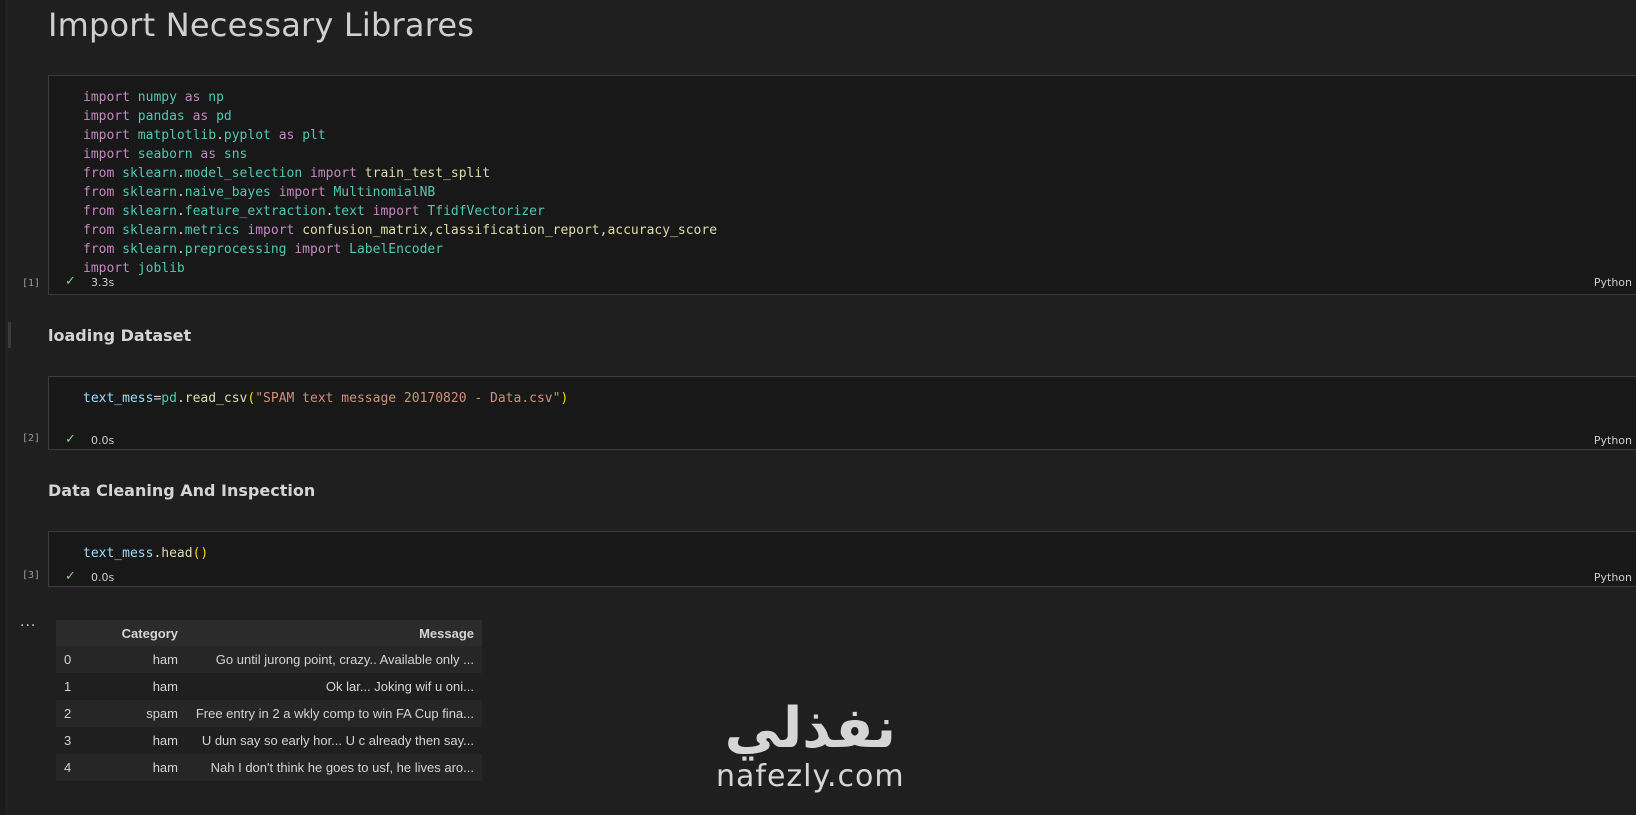 The width and height of the screenshot is (1636, 815). I want to click on row-index: 4, so click(75, 767).